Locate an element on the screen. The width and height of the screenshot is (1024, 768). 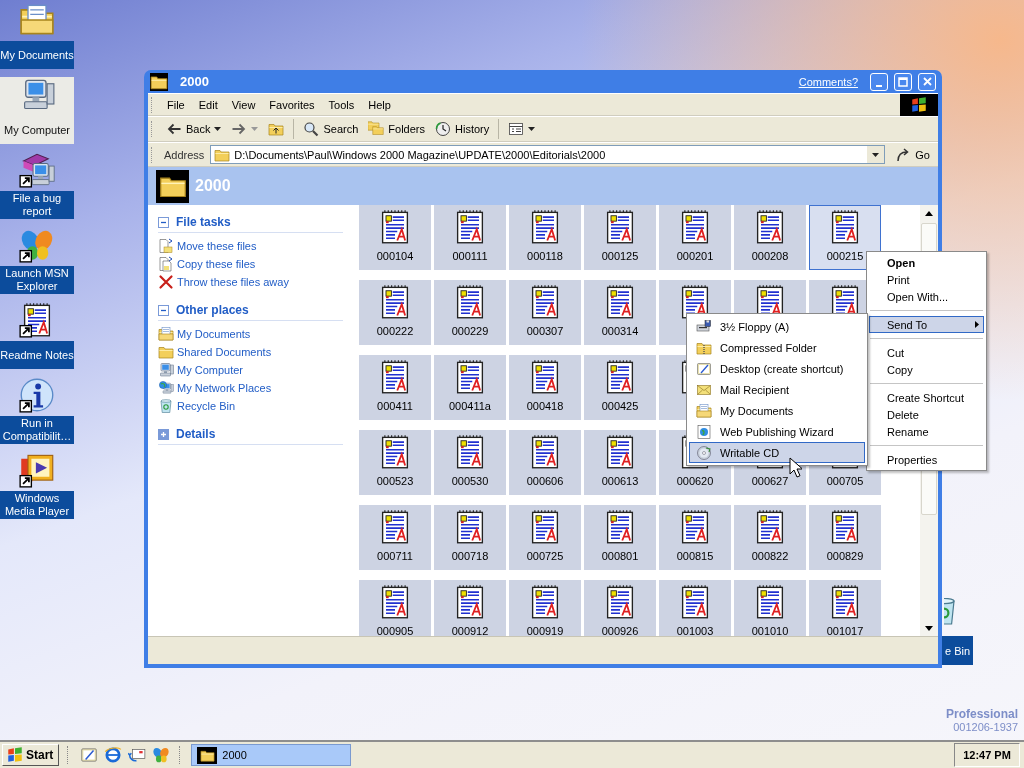
address-label: Address is located at coordinates (184, 154).